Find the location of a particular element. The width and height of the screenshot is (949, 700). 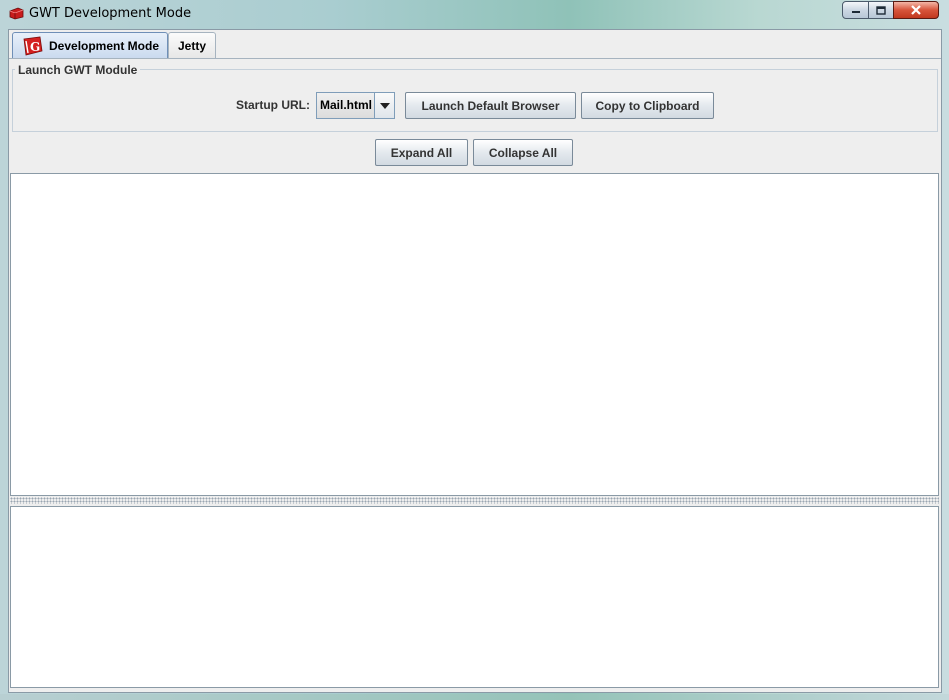

close-button is located at coordinates (916, 10).